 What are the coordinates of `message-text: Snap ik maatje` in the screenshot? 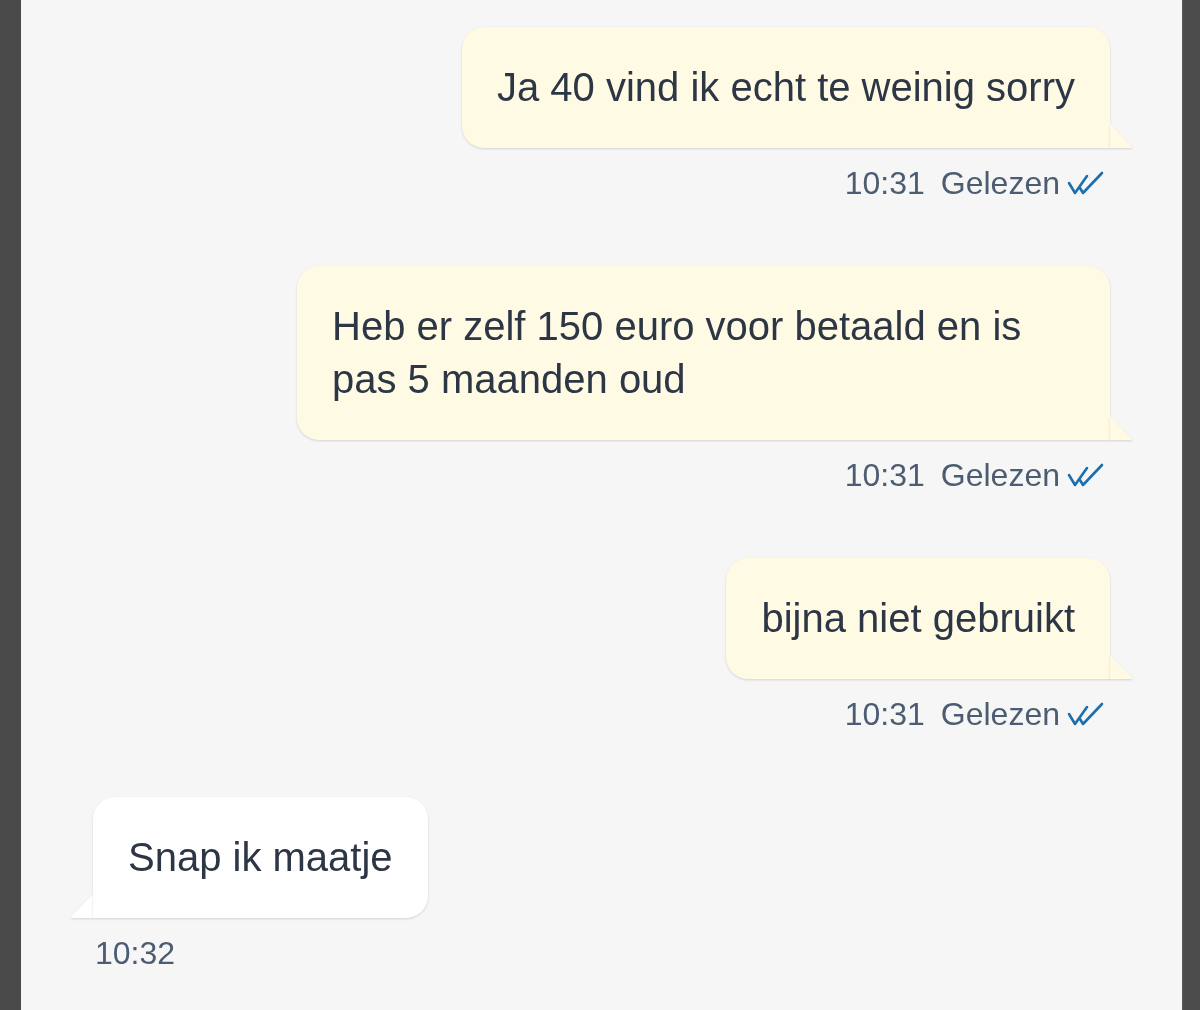 It's located at (260, 857).